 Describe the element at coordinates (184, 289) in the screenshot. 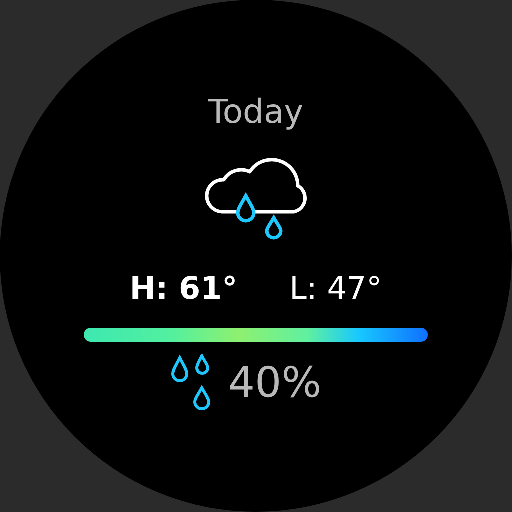

I see `high-temperature: H: 61°` at that location.